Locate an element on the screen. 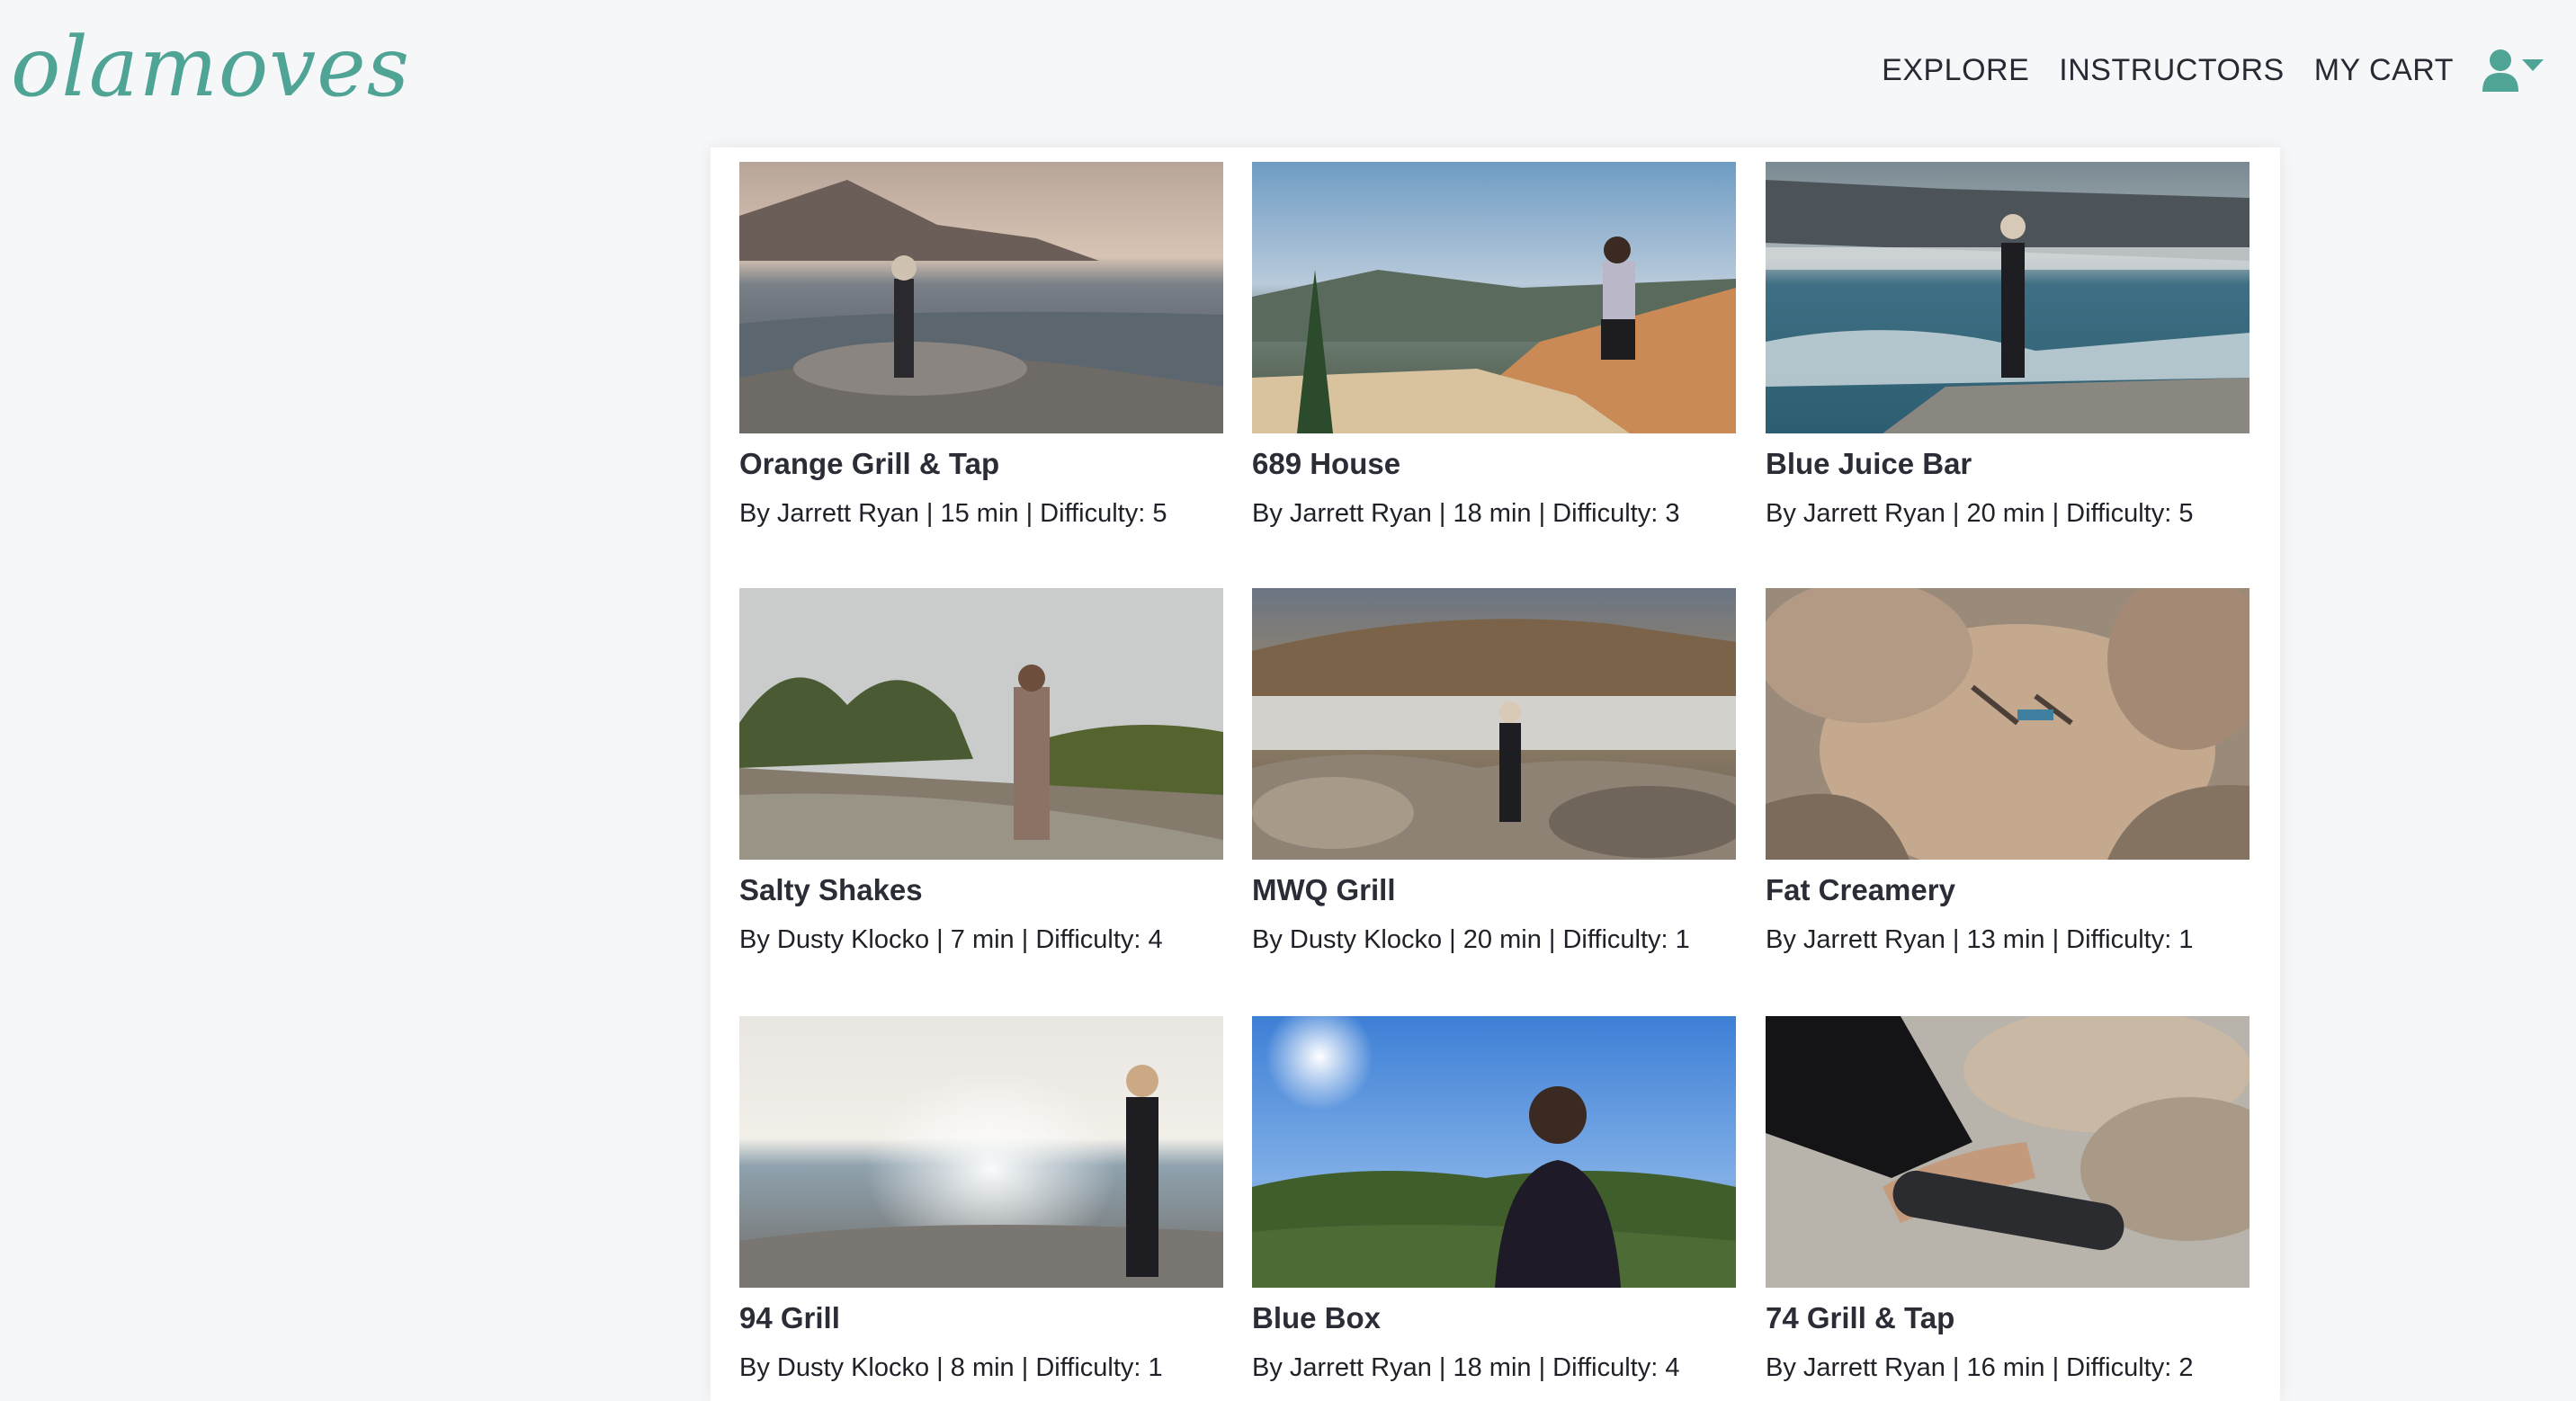 The image size is (2576, 1401). class-meta: By Dusty Klocko | 20 min | Difficulty: 1 is located at coordinates (1471, 939).